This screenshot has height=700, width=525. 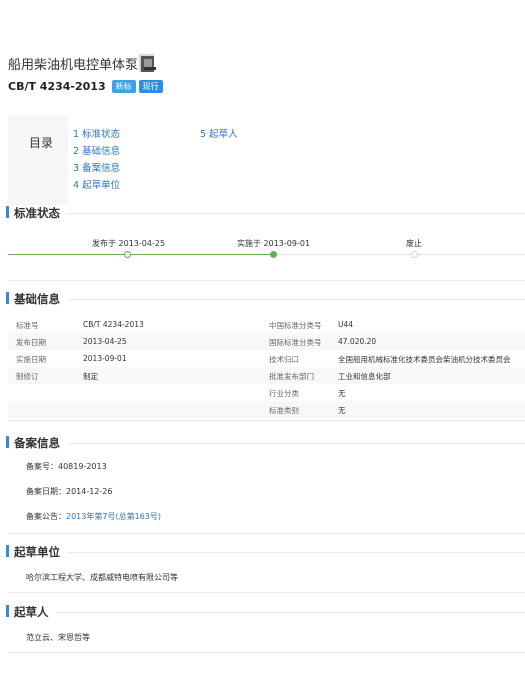 I want to click on timeline-dot-abolished, so click(x=414, y=254).